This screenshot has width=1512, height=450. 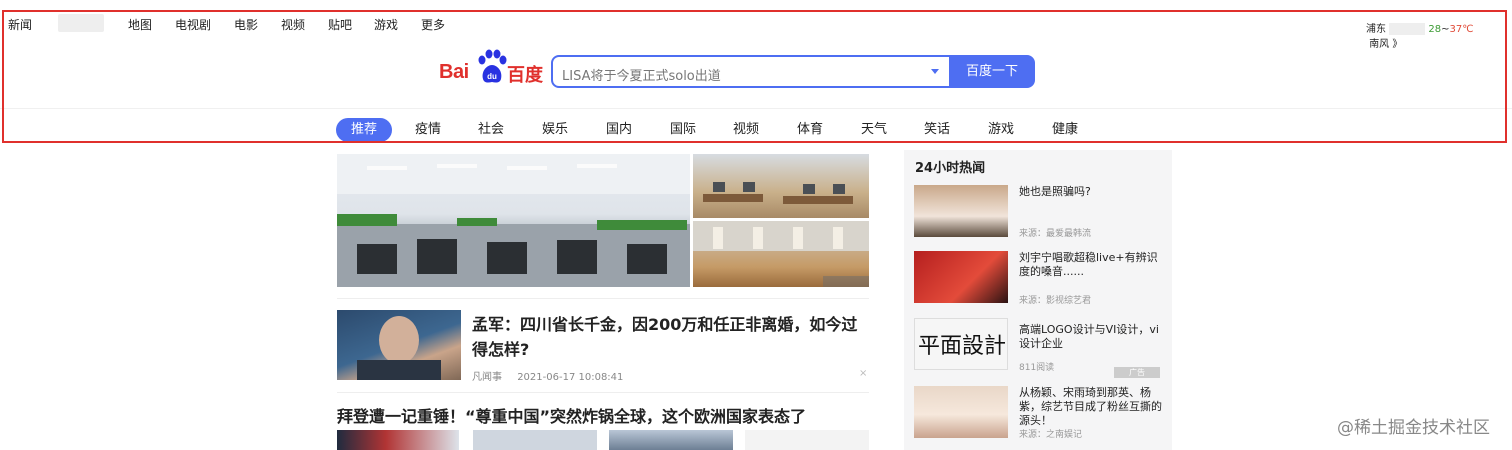 I want to click on tab-weather: 天气, so click(x=874, y=130).